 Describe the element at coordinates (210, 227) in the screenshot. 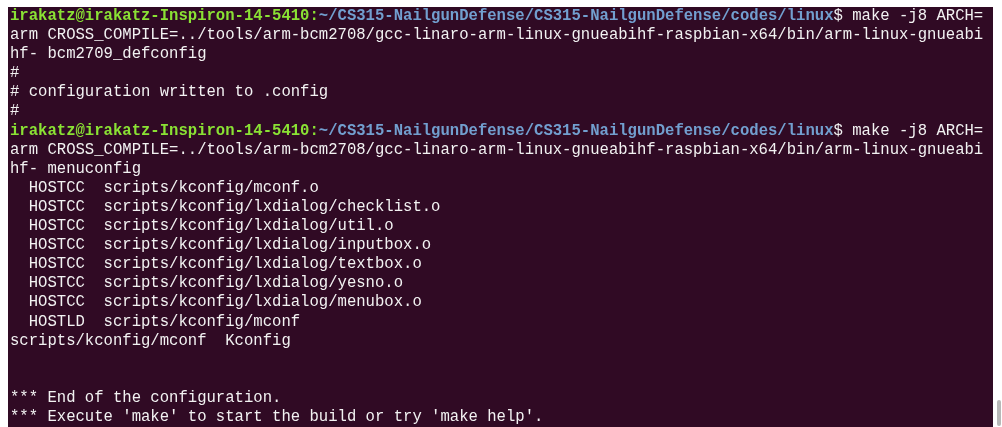

I see `output-line: HOSTCC scripts/kconfig/lxdialog/util.o` at that location.